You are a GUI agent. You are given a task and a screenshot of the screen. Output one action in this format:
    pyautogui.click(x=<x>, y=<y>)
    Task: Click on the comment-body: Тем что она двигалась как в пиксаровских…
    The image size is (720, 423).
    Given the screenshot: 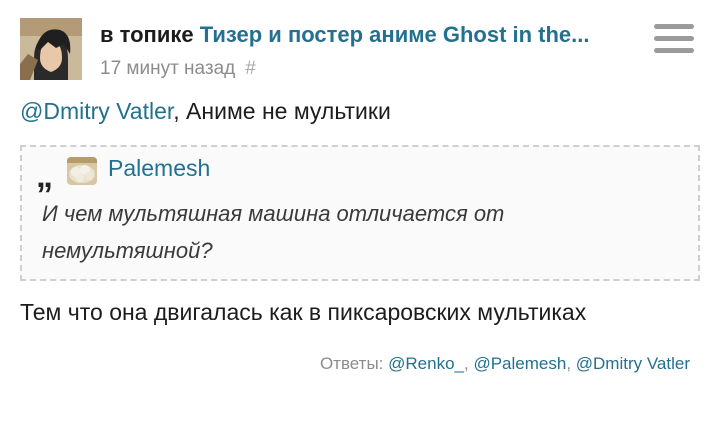 What is the action you would take?
    pyautogui.click(x=303, y=312)
    